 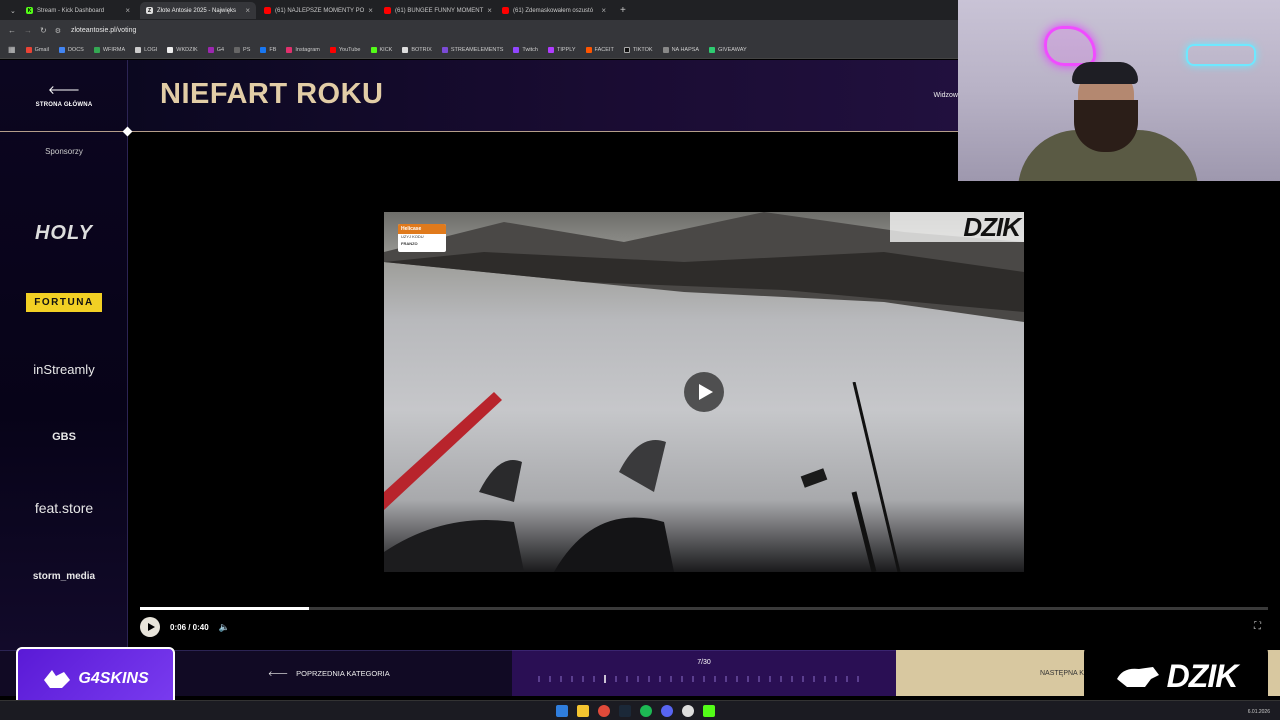 I want to click on bookmark-label: DOCS, so click(x=75, y=49).